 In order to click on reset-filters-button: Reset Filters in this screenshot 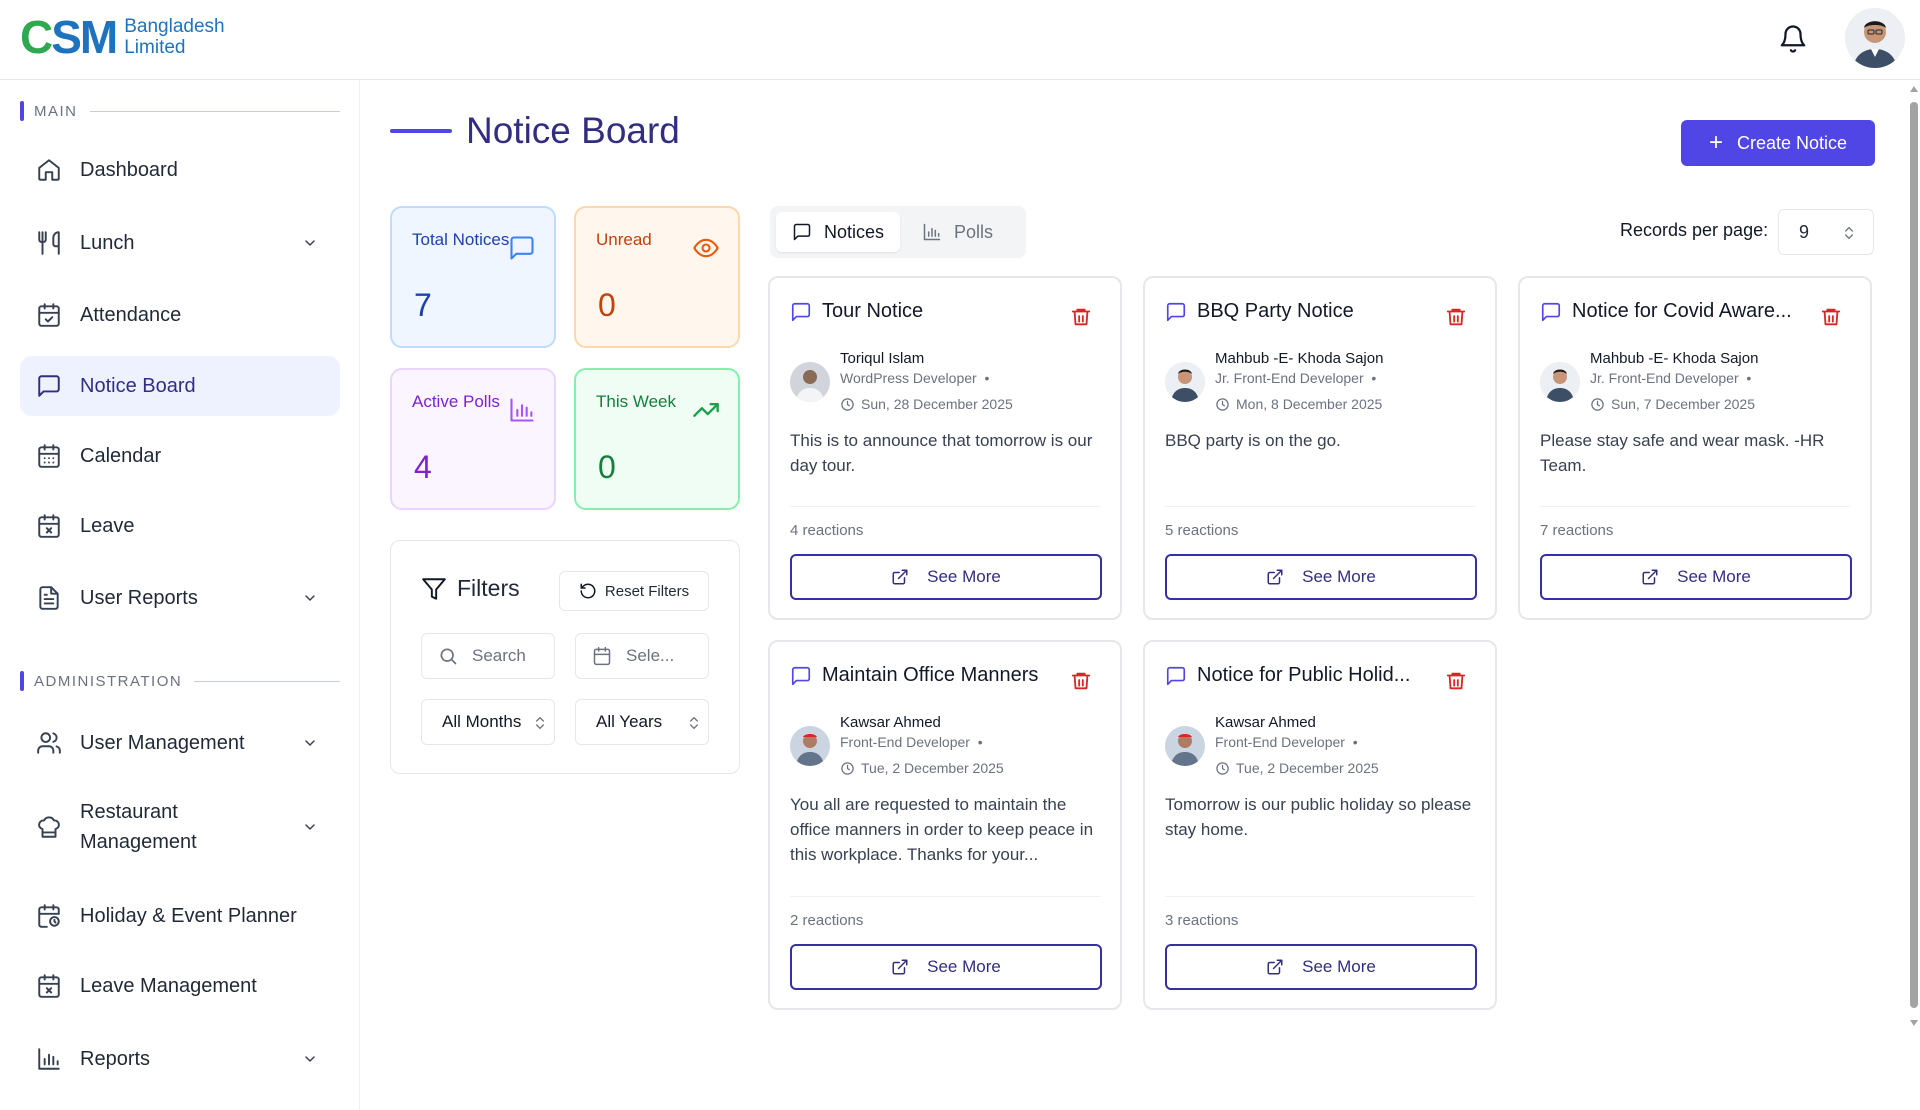, I will do `click(634, 591)`.